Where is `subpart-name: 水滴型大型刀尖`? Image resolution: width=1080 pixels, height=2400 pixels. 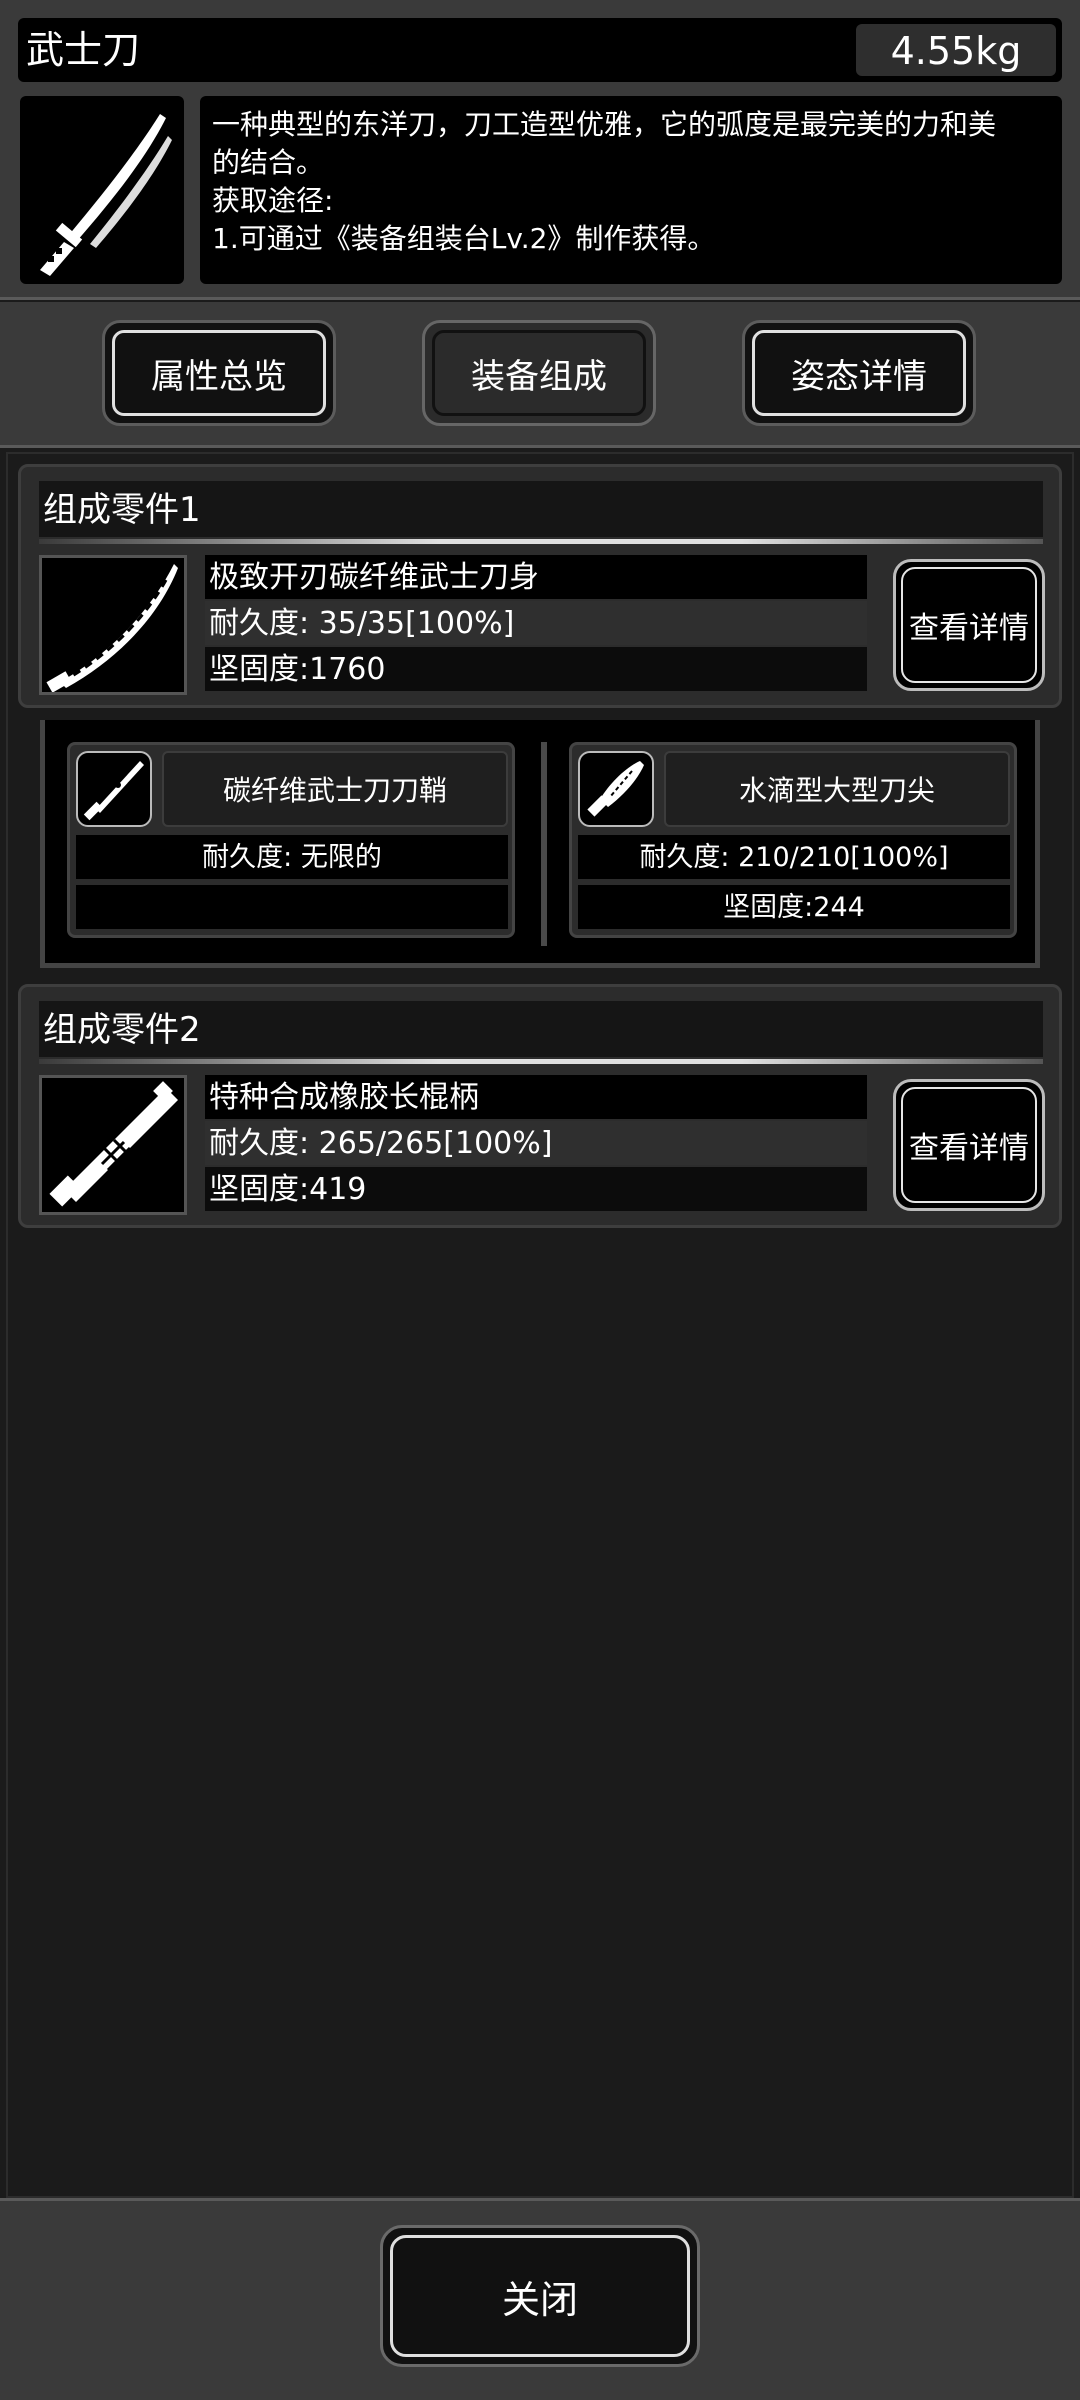 subpart-name: 水滴型大型刀尖 is located at coordinates (837, 789).